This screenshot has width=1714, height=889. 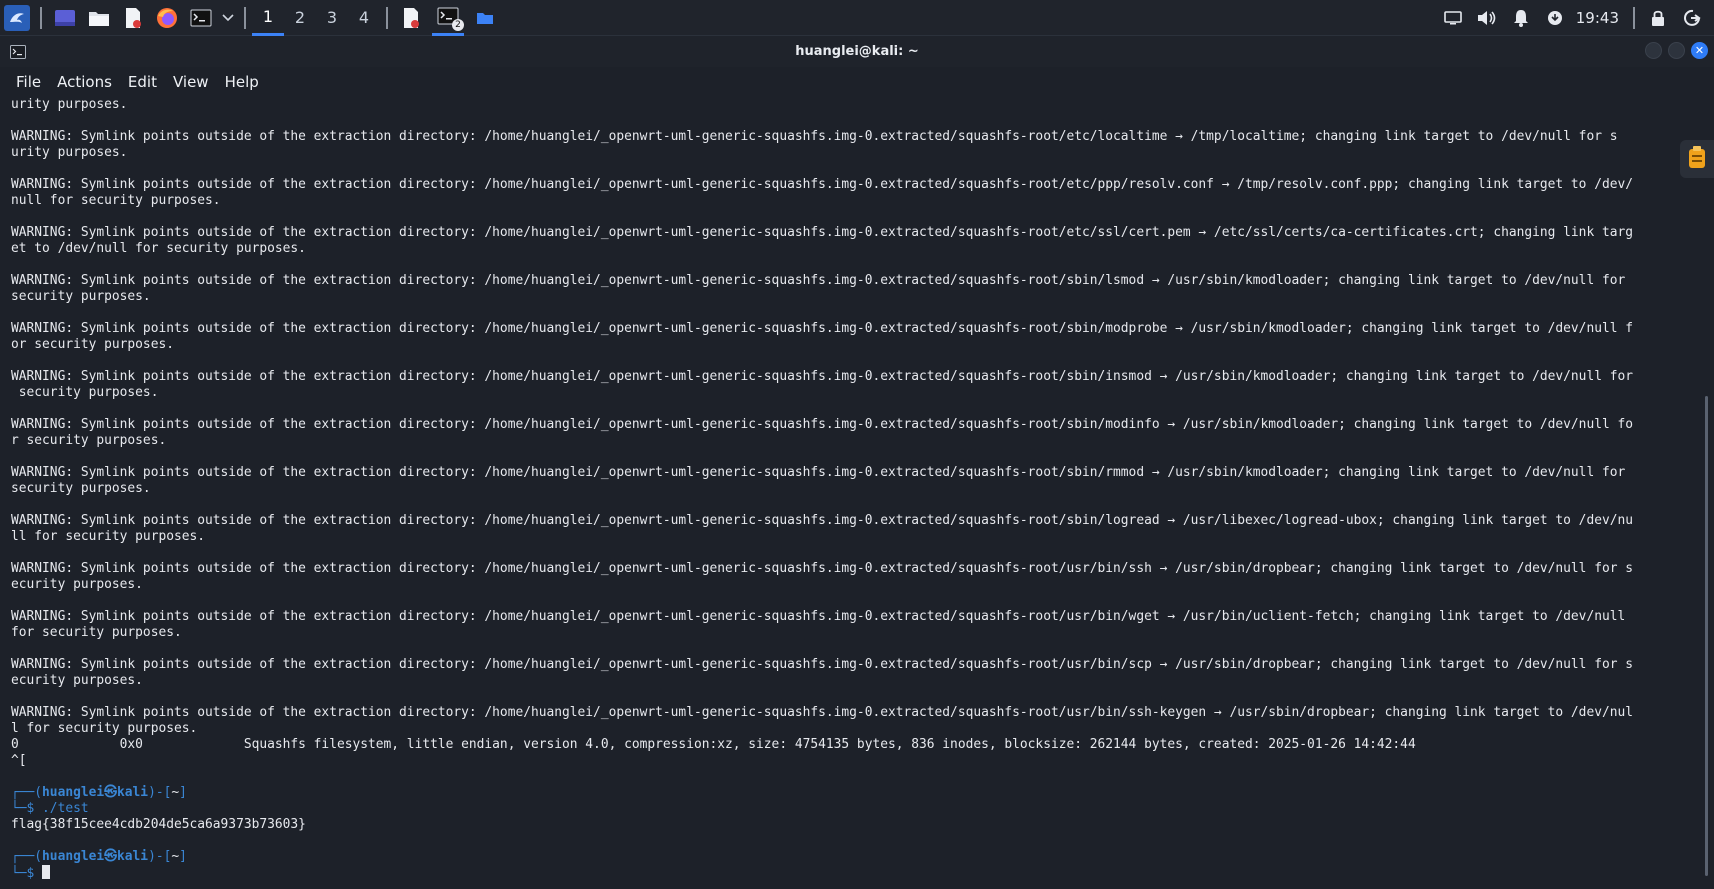 I want to click on command-text: ./test, so click(x=65, y=808).